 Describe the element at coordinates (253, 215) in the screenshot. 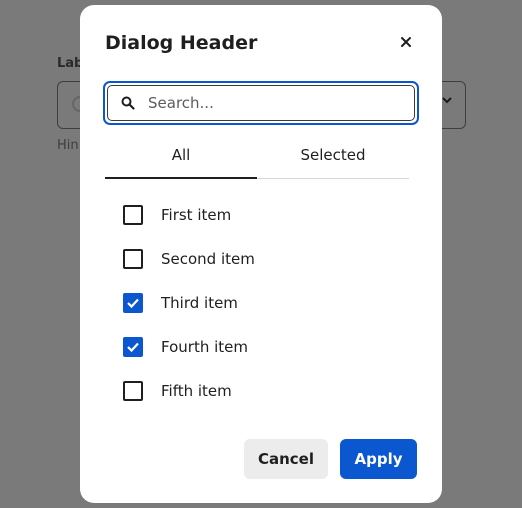

I see `list-item: First item` at that location.